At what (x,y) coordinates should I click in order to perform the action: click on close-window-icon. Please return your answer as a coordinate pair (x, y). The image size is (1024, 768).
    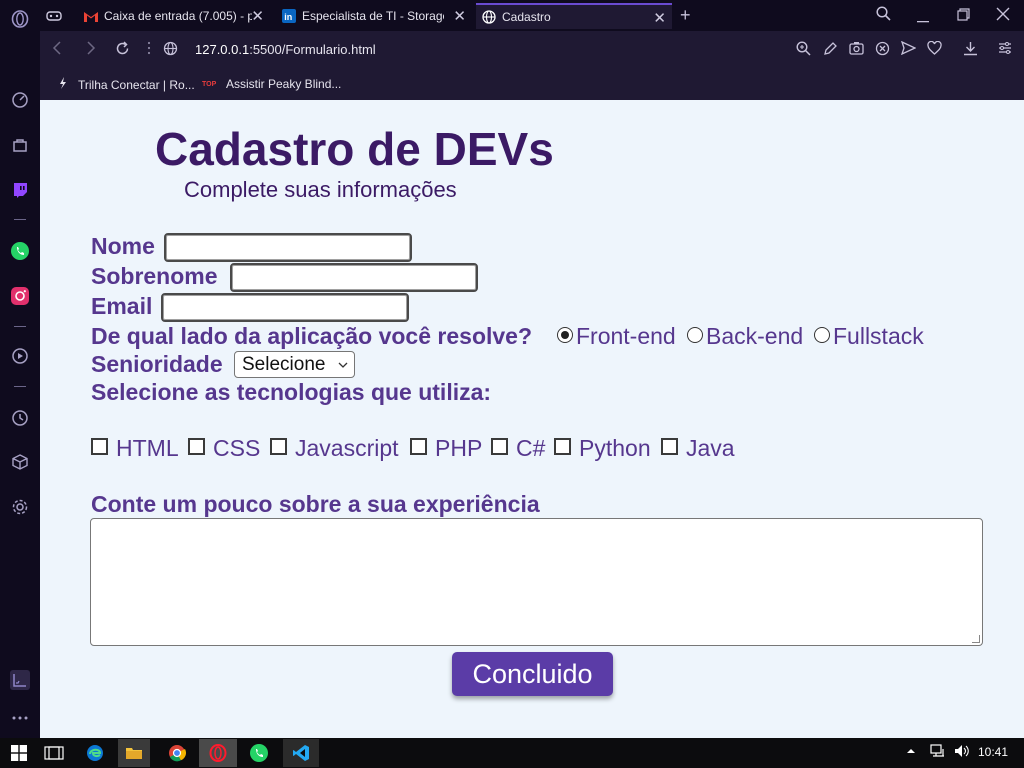
    Looking at the image, I should click on (1003, 16).